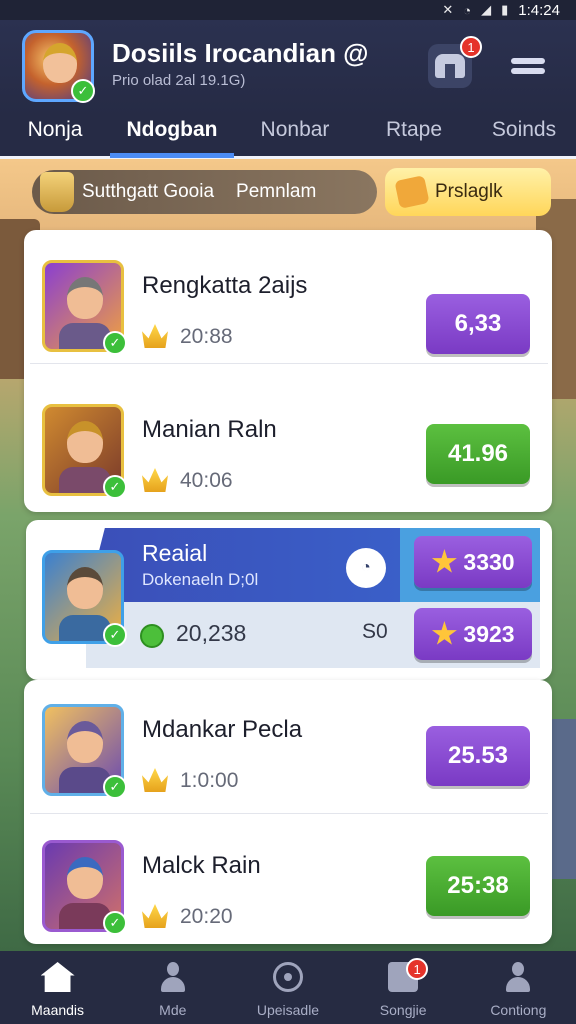 The height and width of the screenshot is (1024, 576). I want to click on user-icon, so click(518, 979).